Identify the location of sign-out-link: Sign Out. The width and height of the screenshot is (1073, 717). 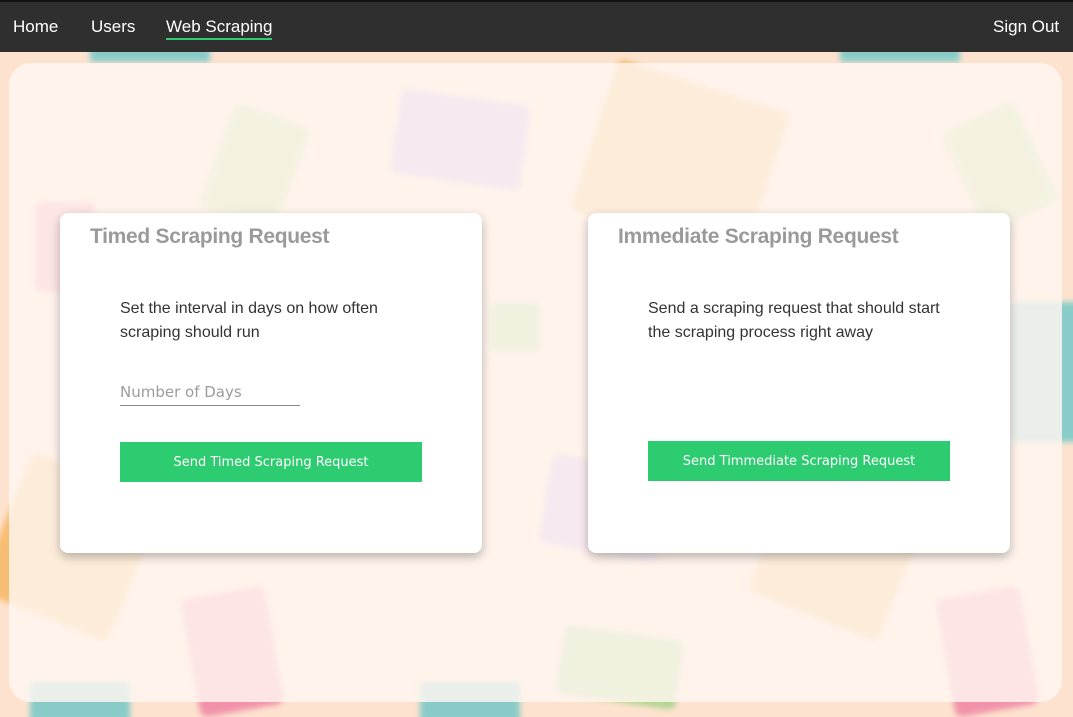
(1026, 27).